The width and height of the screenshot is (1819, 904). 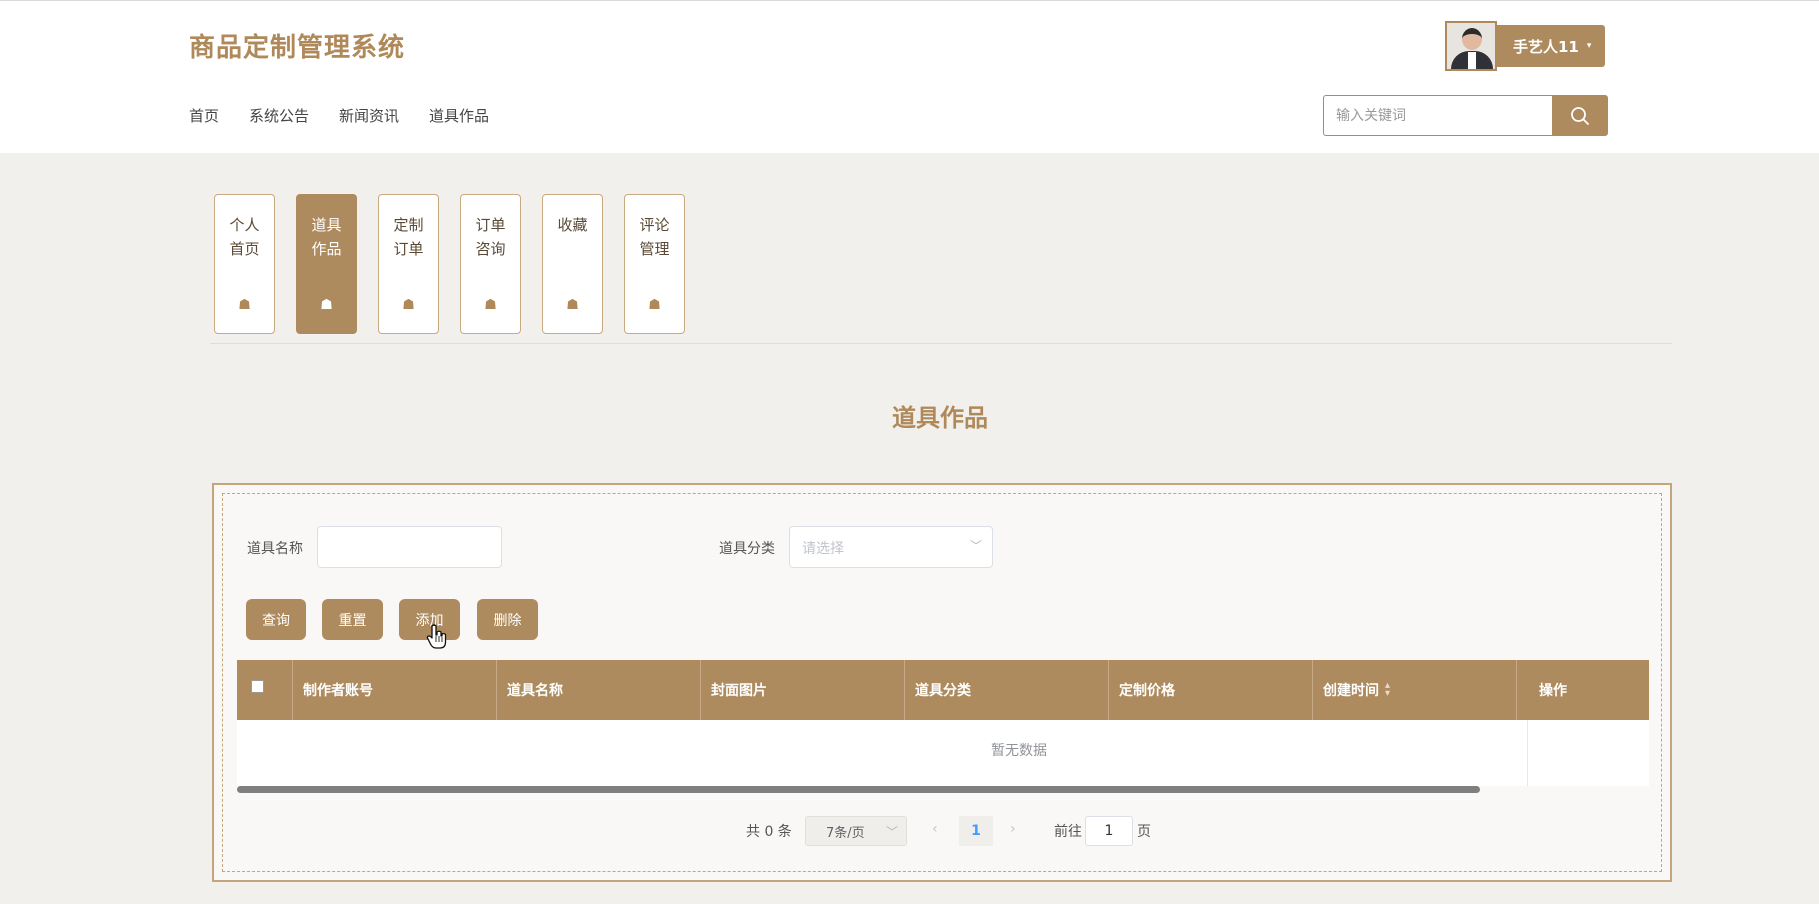 What do you see at coordinates (1109, 831) in the screenshot?
I see `goto-page-input: 1` at bounding box center [1109, 831].